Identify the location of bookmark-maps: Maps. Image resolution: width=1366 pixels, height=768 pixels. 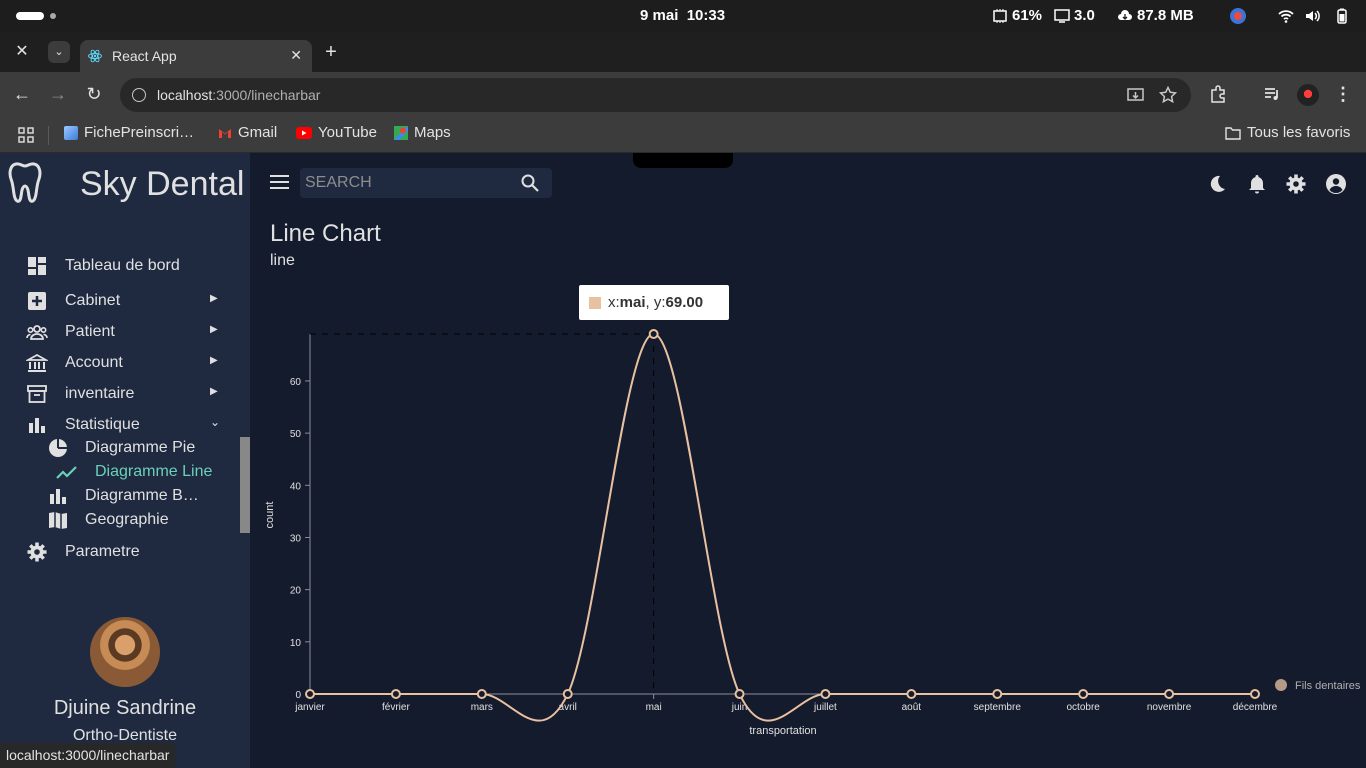
(422, 132).